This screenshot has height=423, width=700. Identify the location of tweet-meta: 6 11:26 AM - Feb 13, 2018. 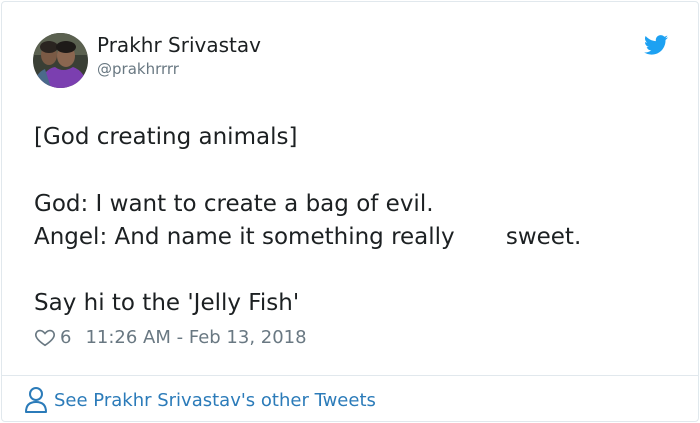
(170, 337).